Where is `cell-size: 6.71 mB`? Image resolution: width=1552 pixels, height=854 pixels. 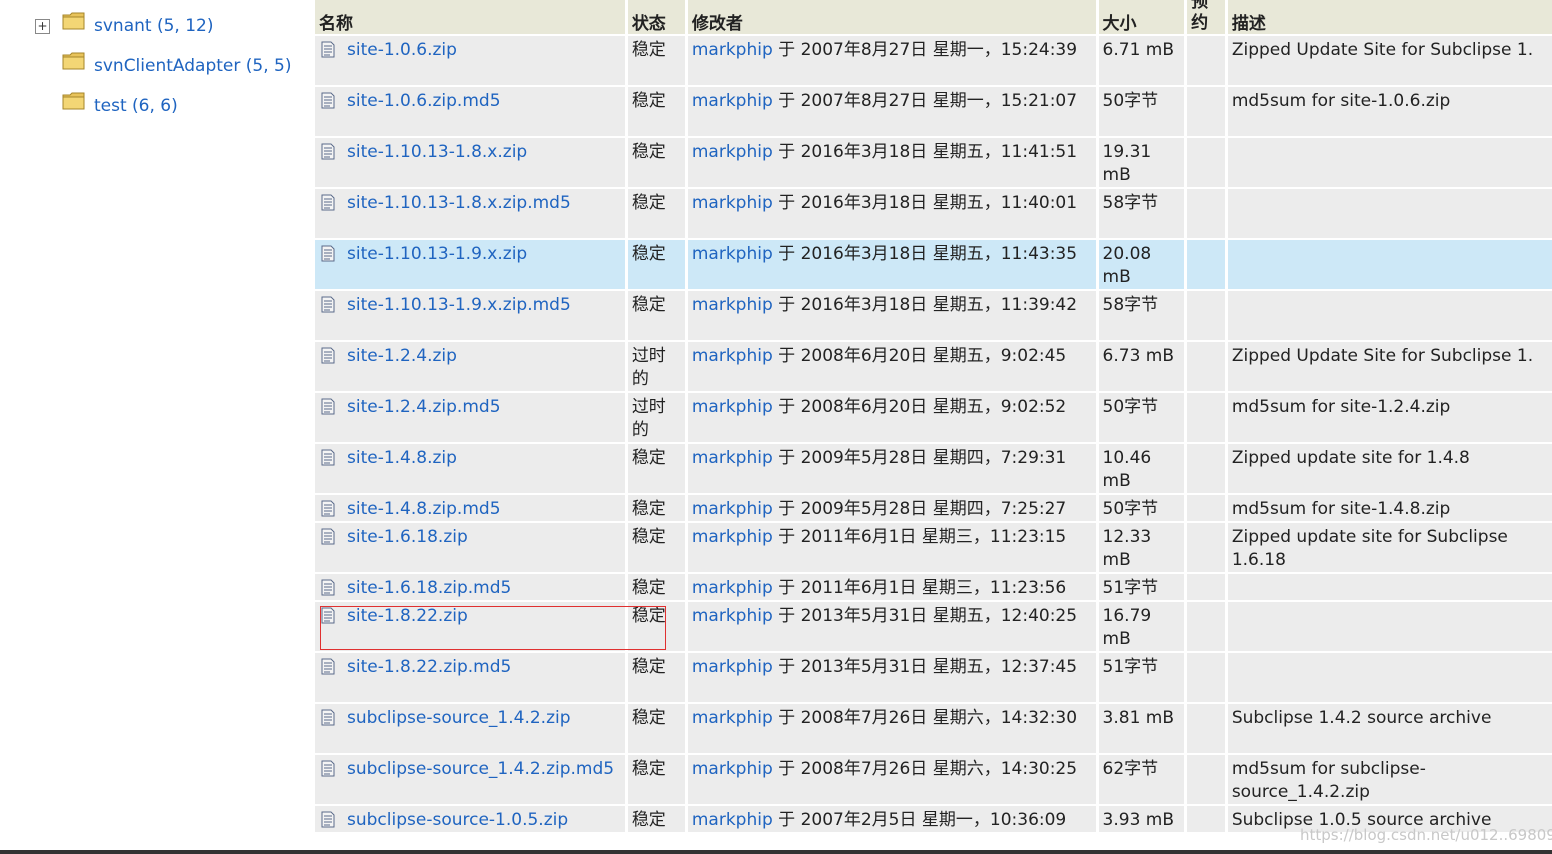 cell-size: 6.71 mB is located at coordinates (1141, 60).